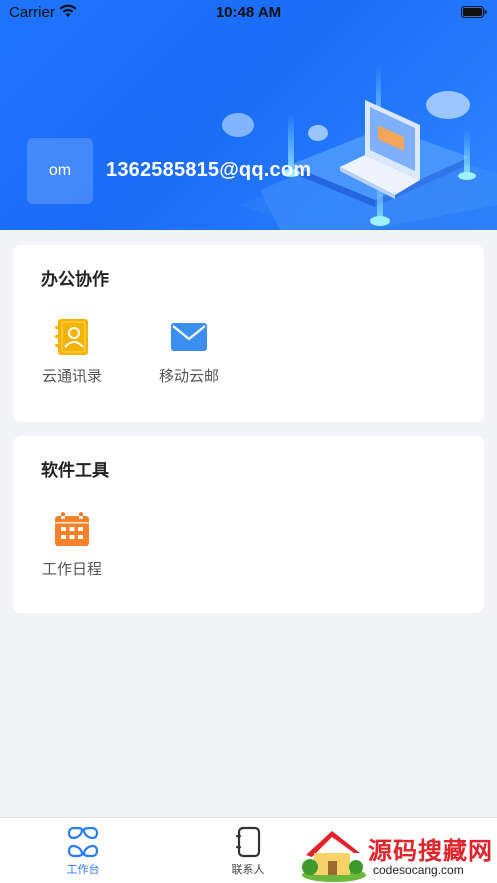 This screenshot has height=883, width=497. What do you see at coordinates (474, 12) in the screenshot?
I see `battery-icon` at bounding box center [474, 12].